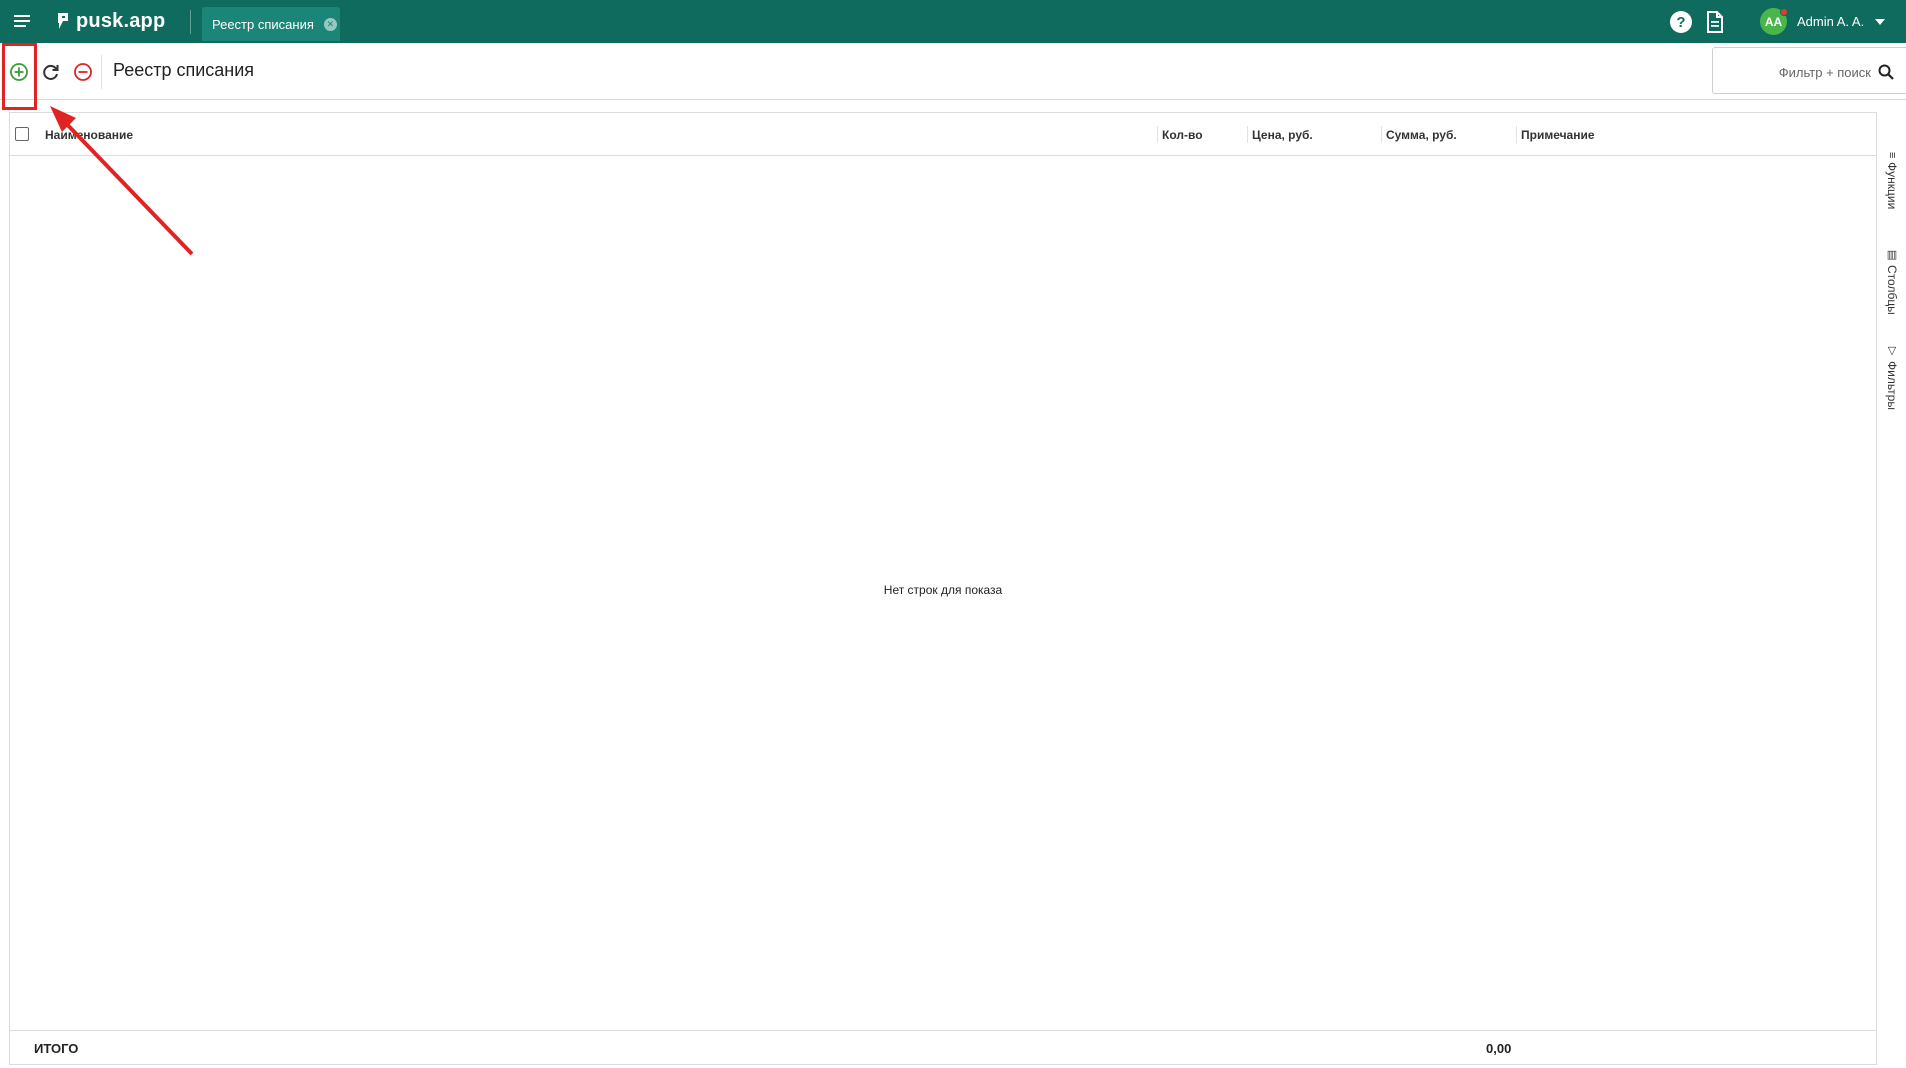 This screenshot has height=1068, width=1906. I want to click on tab-label: Реестр списания, so click(263, 24).